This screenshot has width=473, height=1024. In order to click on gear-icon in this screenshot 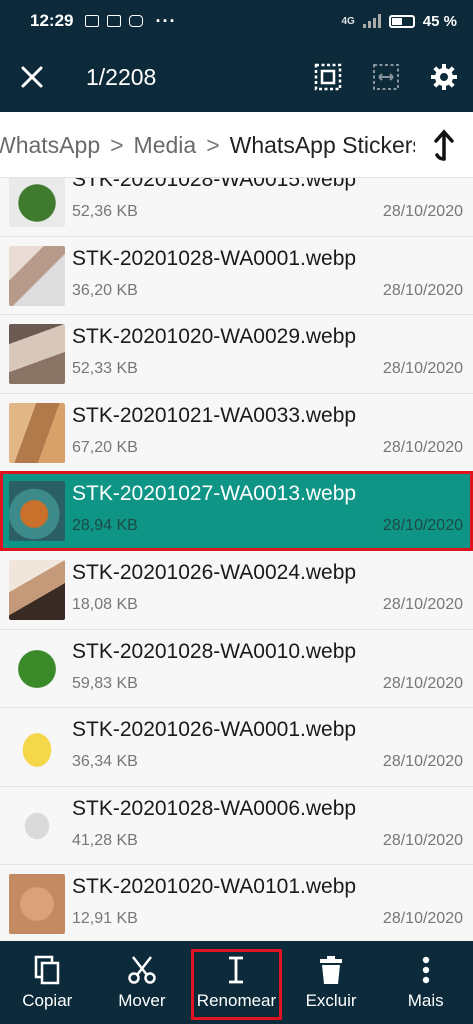, I will do `click(444, 77)`.